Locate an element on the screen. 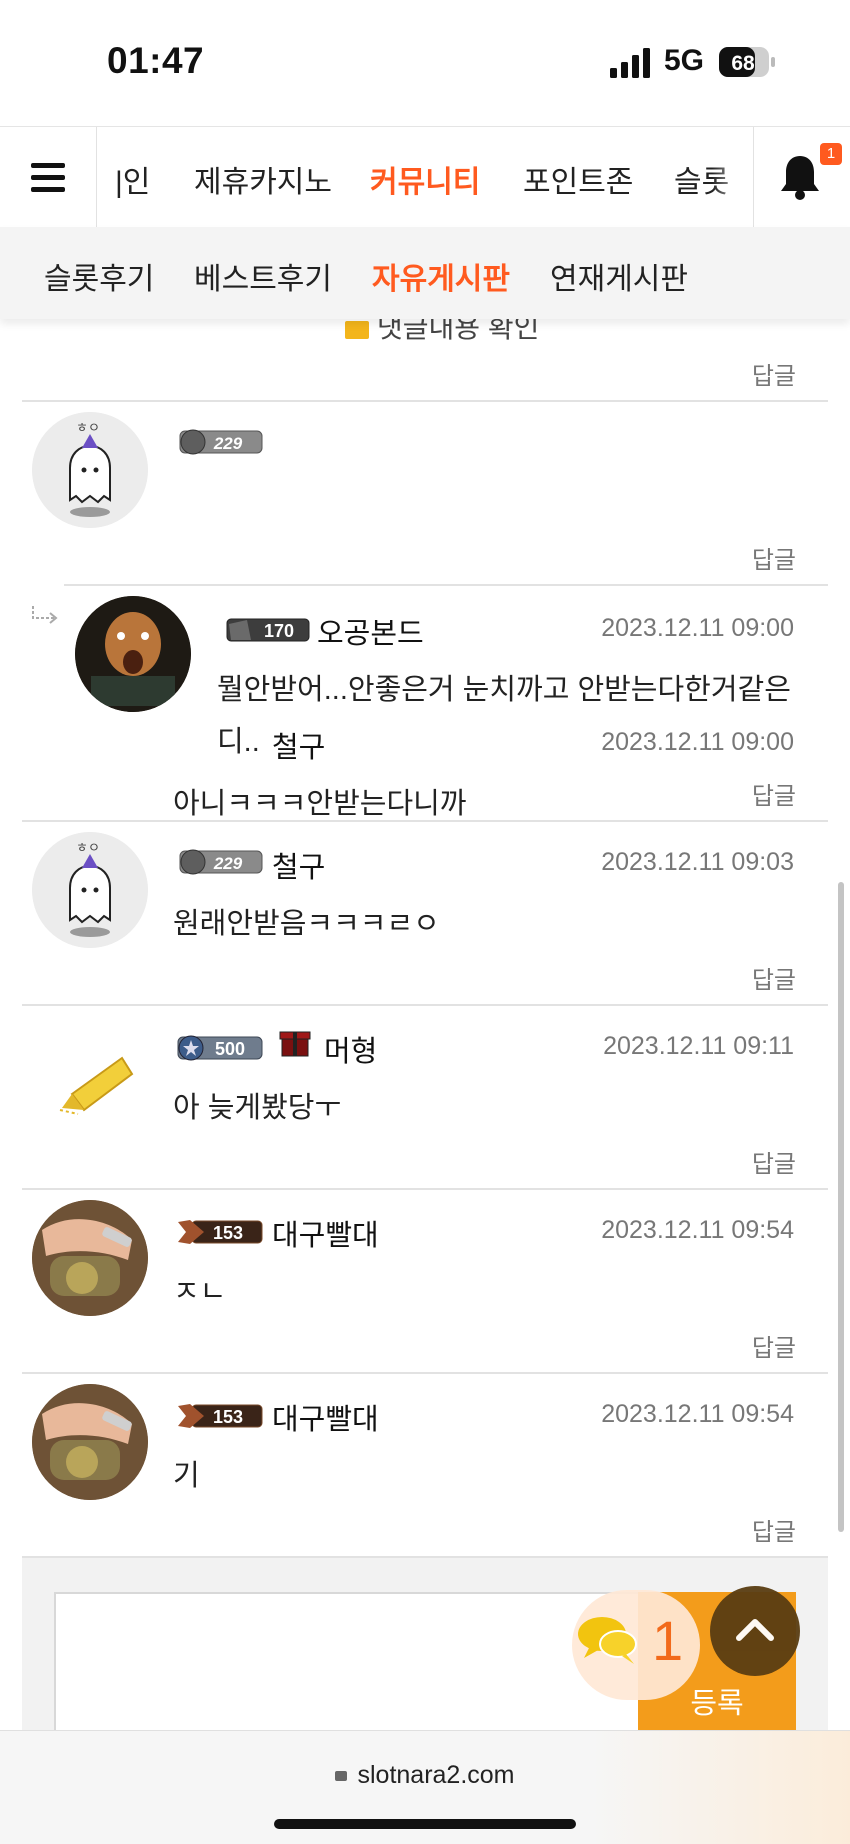  comment-textarea is located at coordinates (349, 1662).